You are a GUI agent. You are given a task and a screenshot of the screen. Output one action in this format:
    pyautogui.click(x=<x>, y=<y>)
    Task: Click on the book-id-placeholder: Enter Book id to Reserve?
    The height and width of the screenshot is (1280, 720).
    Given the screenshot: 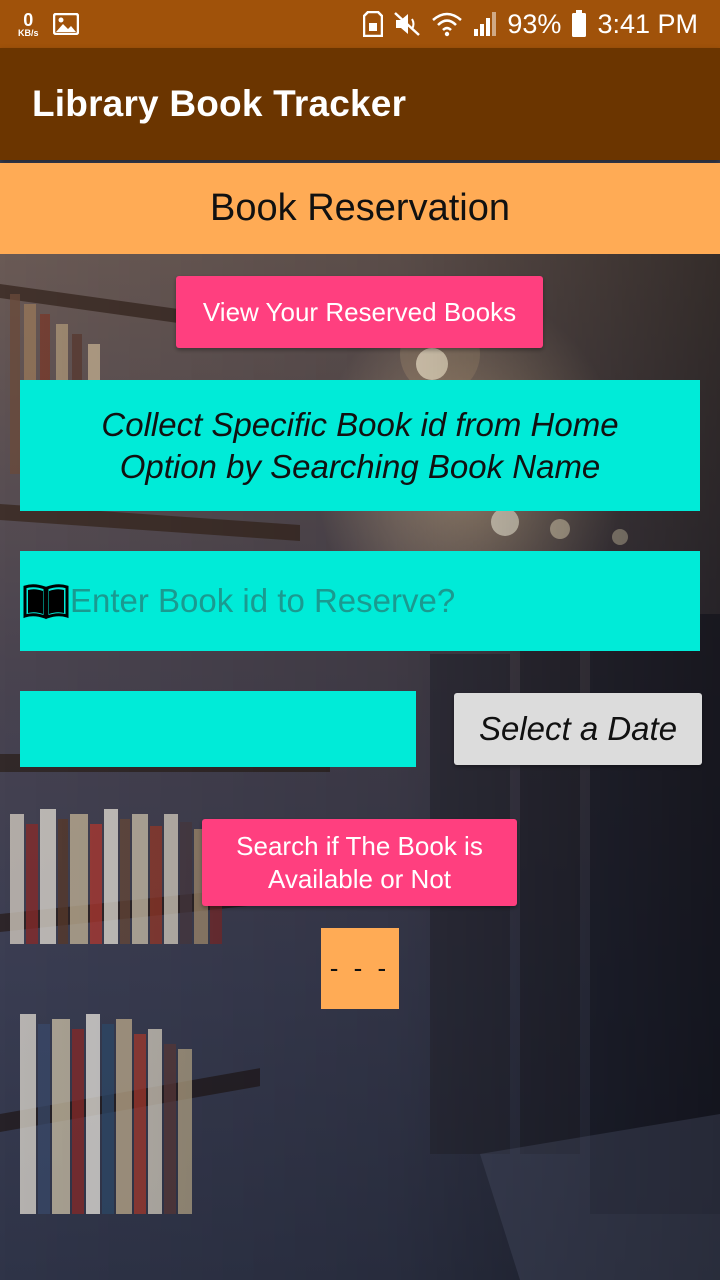 What is the action you would take?
    pyautogui.click(x=263, y=600)
    